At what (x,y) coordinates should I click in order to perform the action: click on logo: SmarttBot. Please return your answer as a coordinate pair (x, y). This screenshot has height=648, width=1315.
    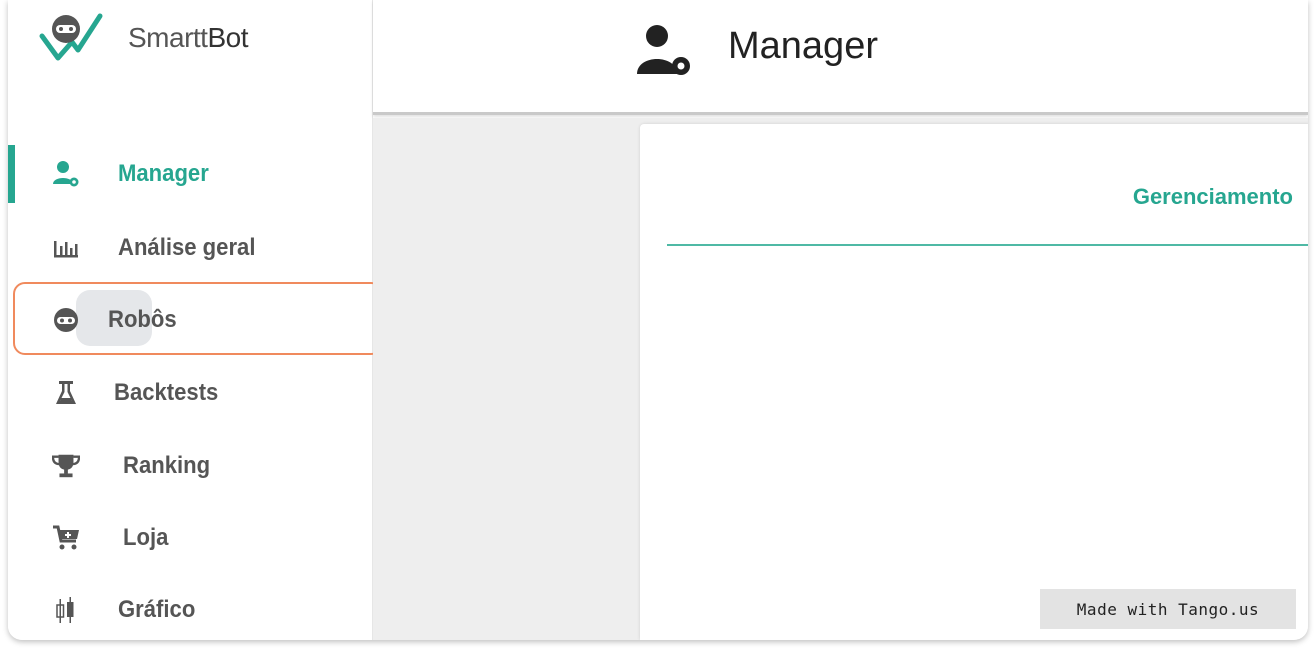
    Looking at the image, I should click on (143, 38).